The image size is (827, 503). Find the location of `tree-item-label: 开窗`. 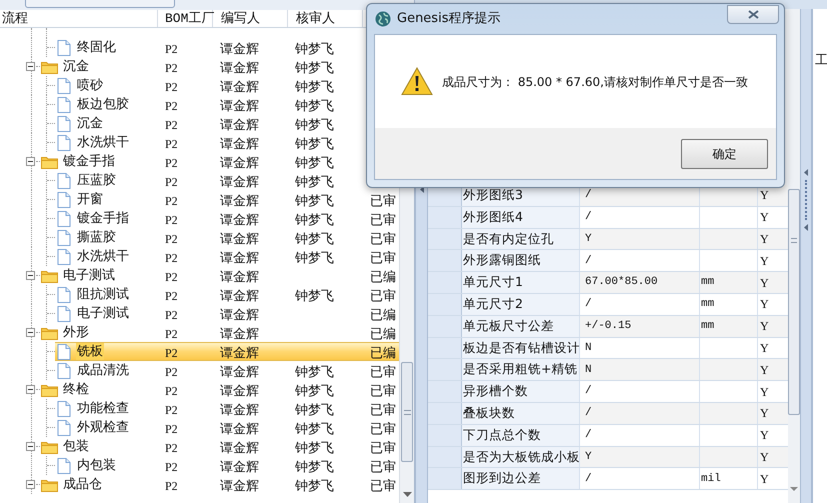

tree-item-label: 开窗 is located at coordinates (90, 199).